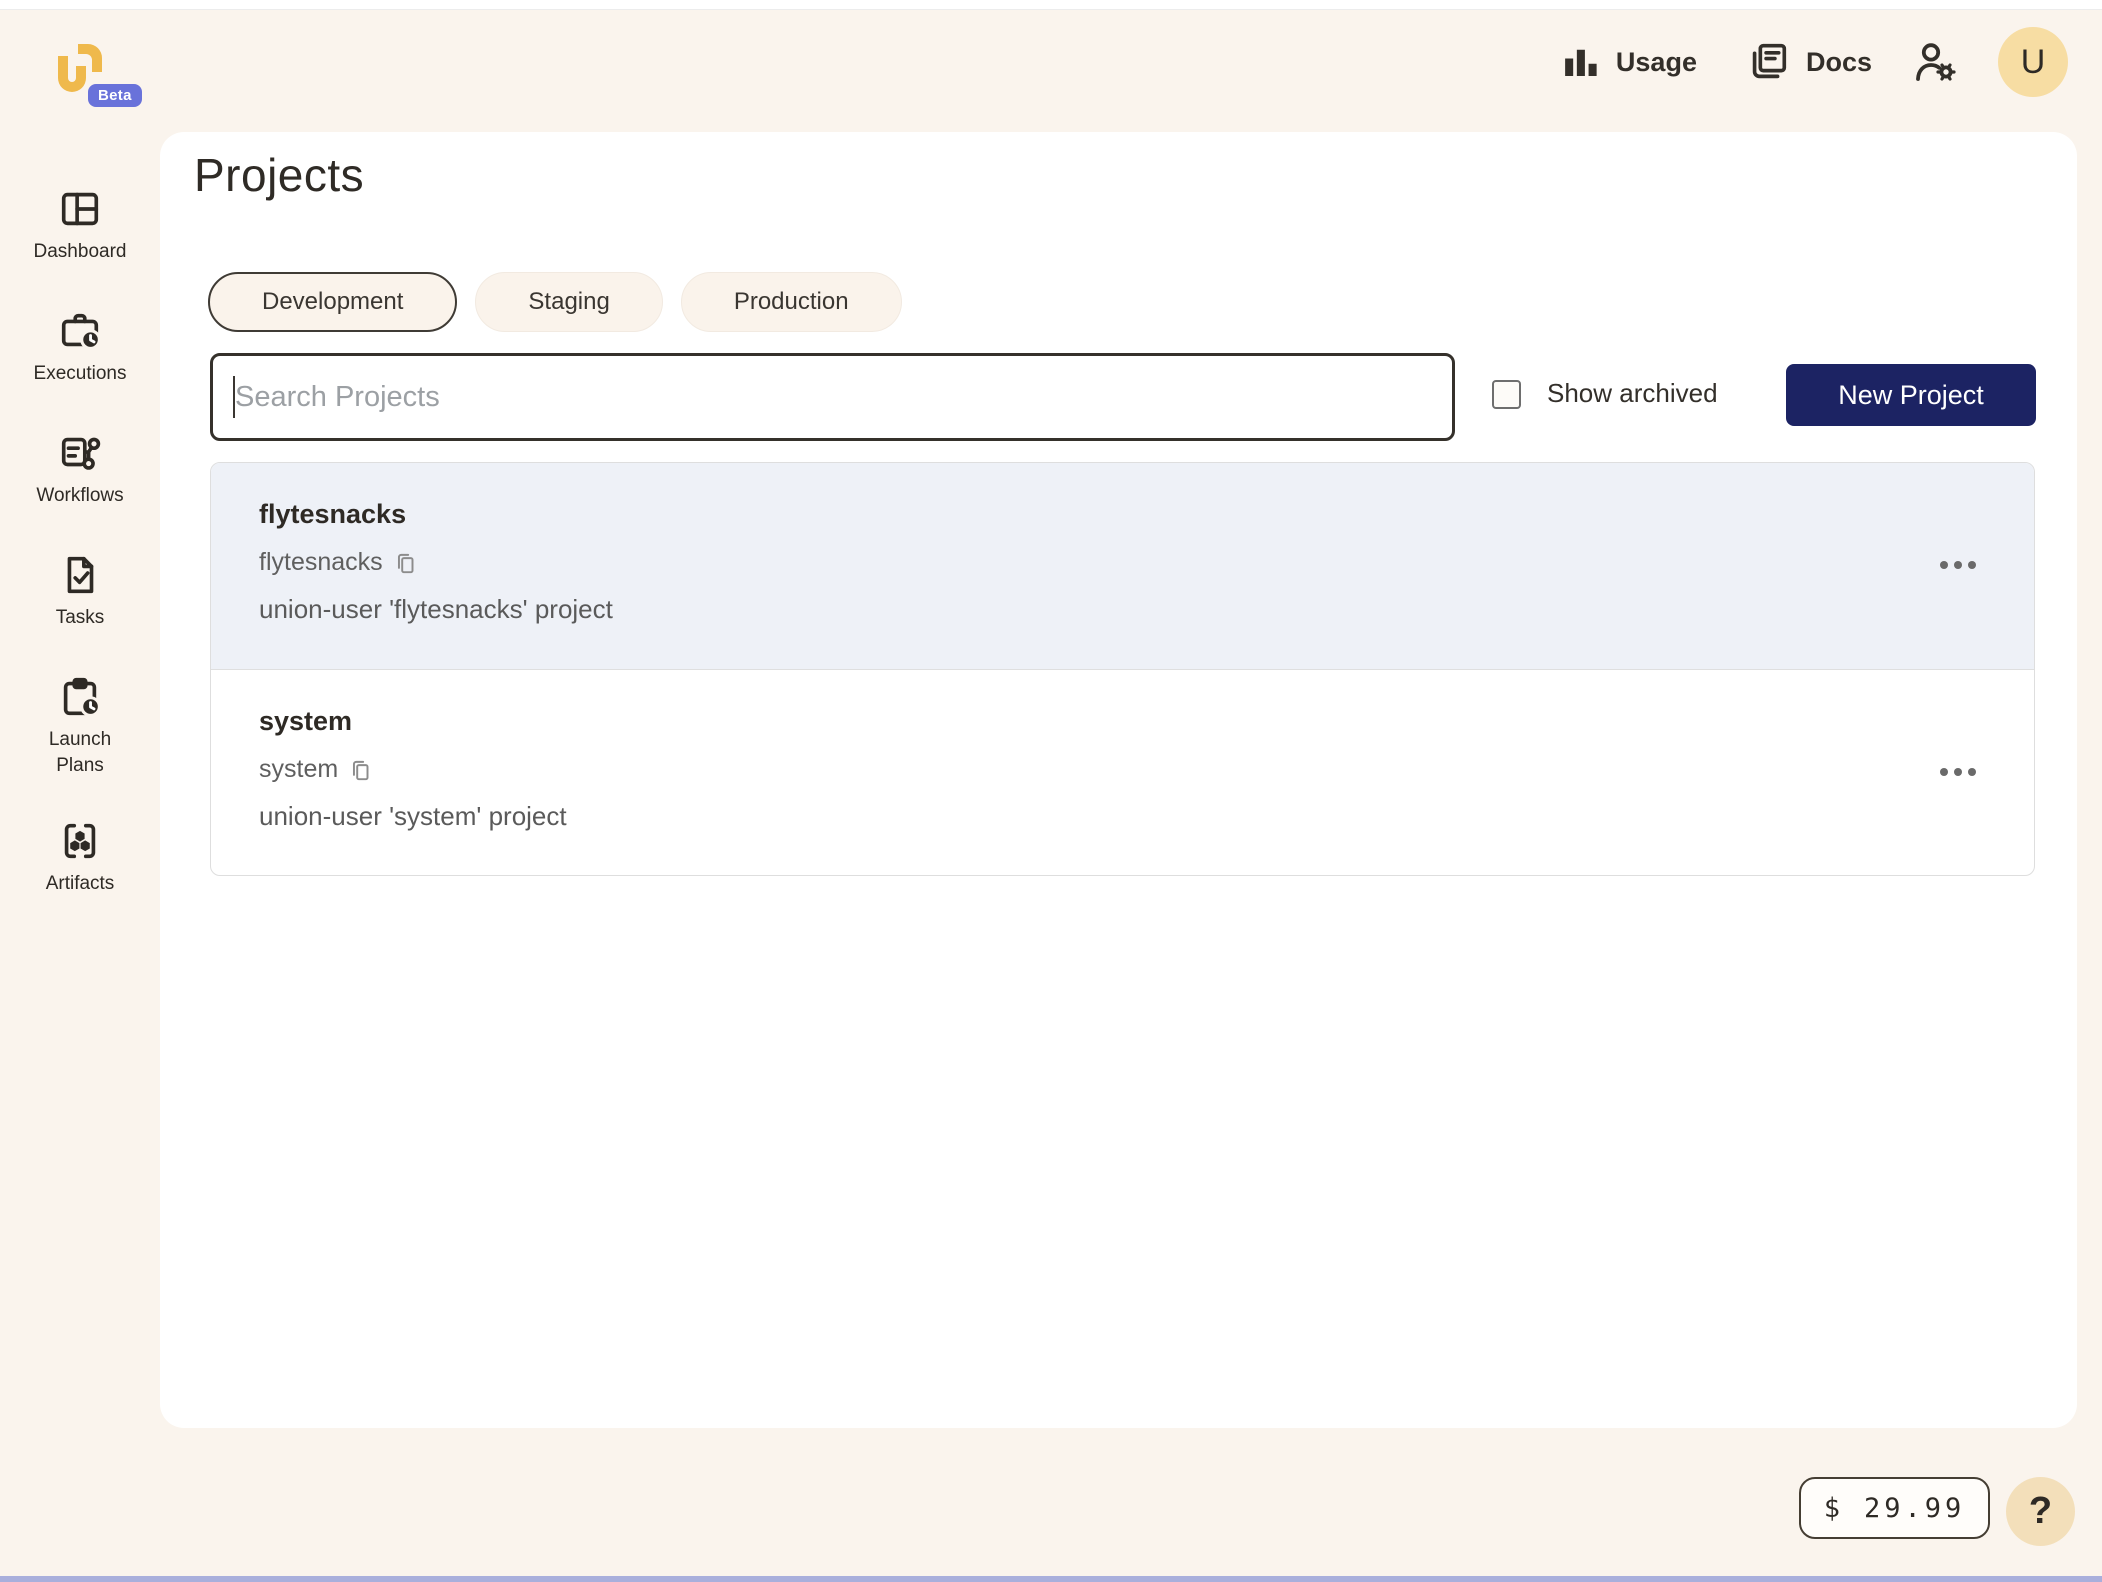  I want to click on project-description: union-user 'flytesnacks' project, so click(436, 609).